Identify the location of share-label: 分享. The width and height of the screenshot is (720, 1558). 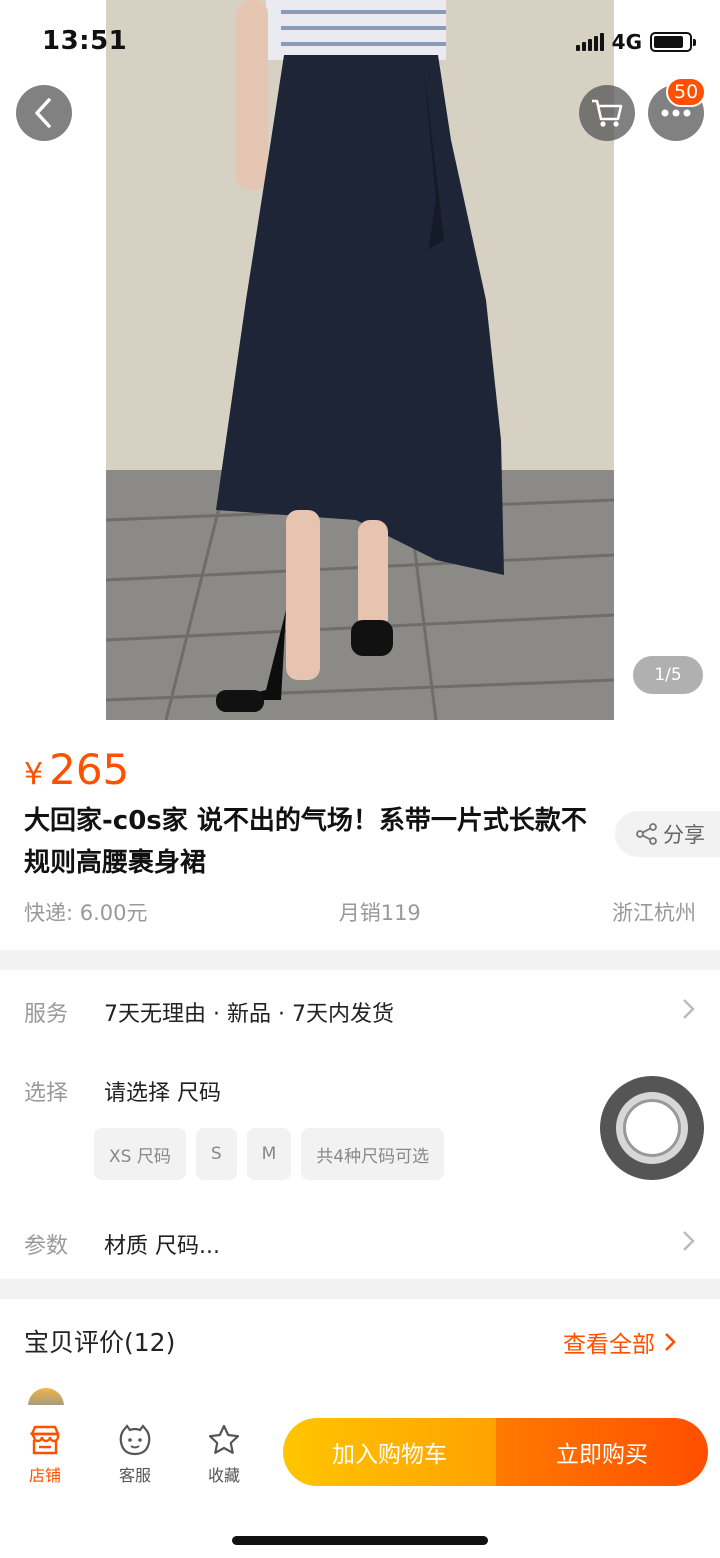
(684, 835).